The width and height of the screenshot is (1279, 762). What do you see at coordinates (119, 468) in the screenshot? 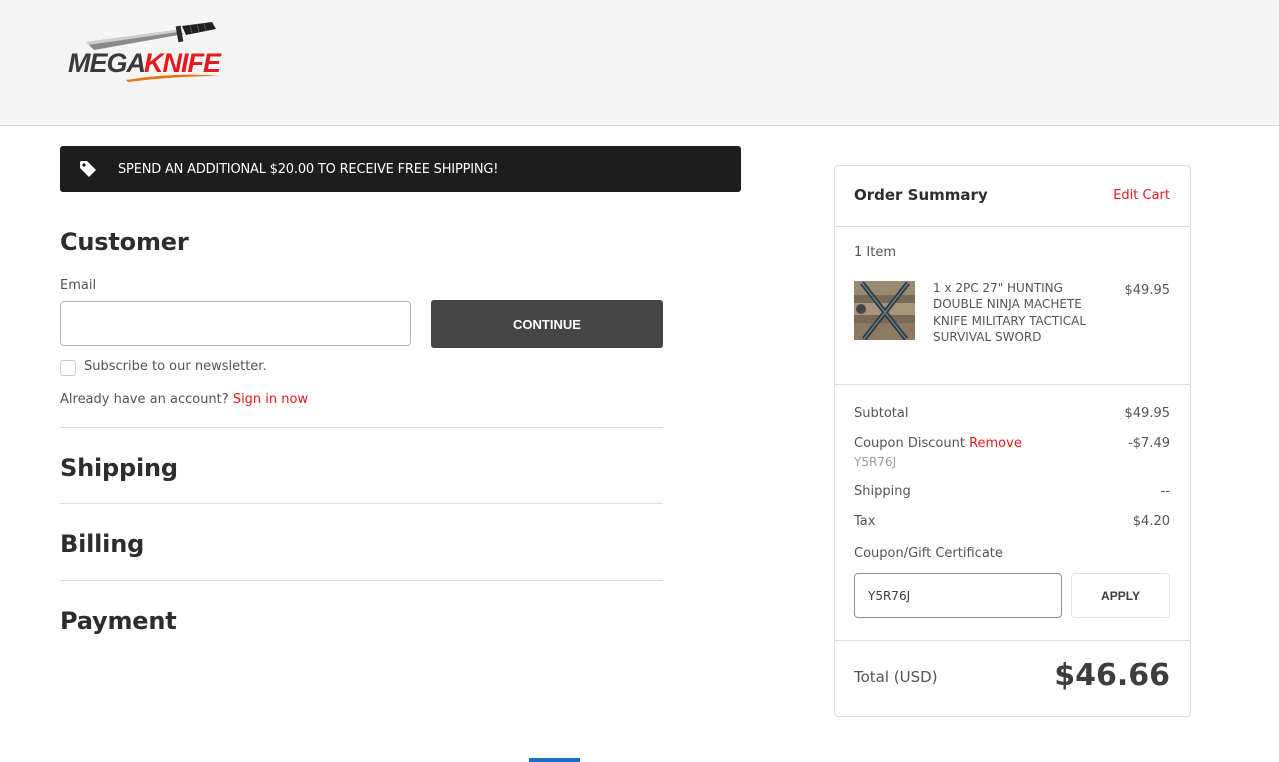
I see `shipping-heading: Shipping` at bounding box center [119, 468].